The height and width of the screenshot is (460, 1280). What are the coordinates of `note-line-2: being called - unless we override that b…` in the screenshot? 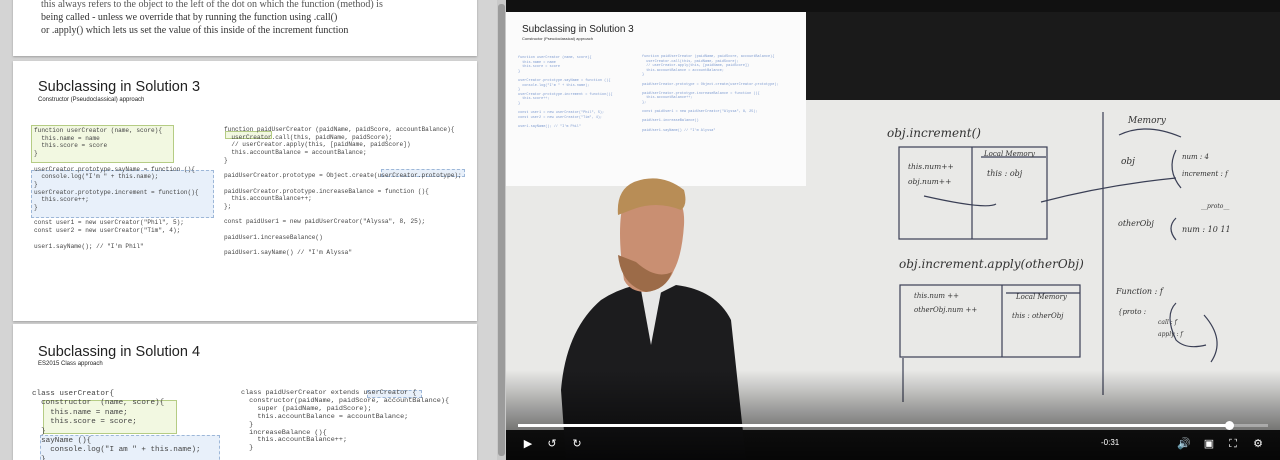 It's located at (189, 17).